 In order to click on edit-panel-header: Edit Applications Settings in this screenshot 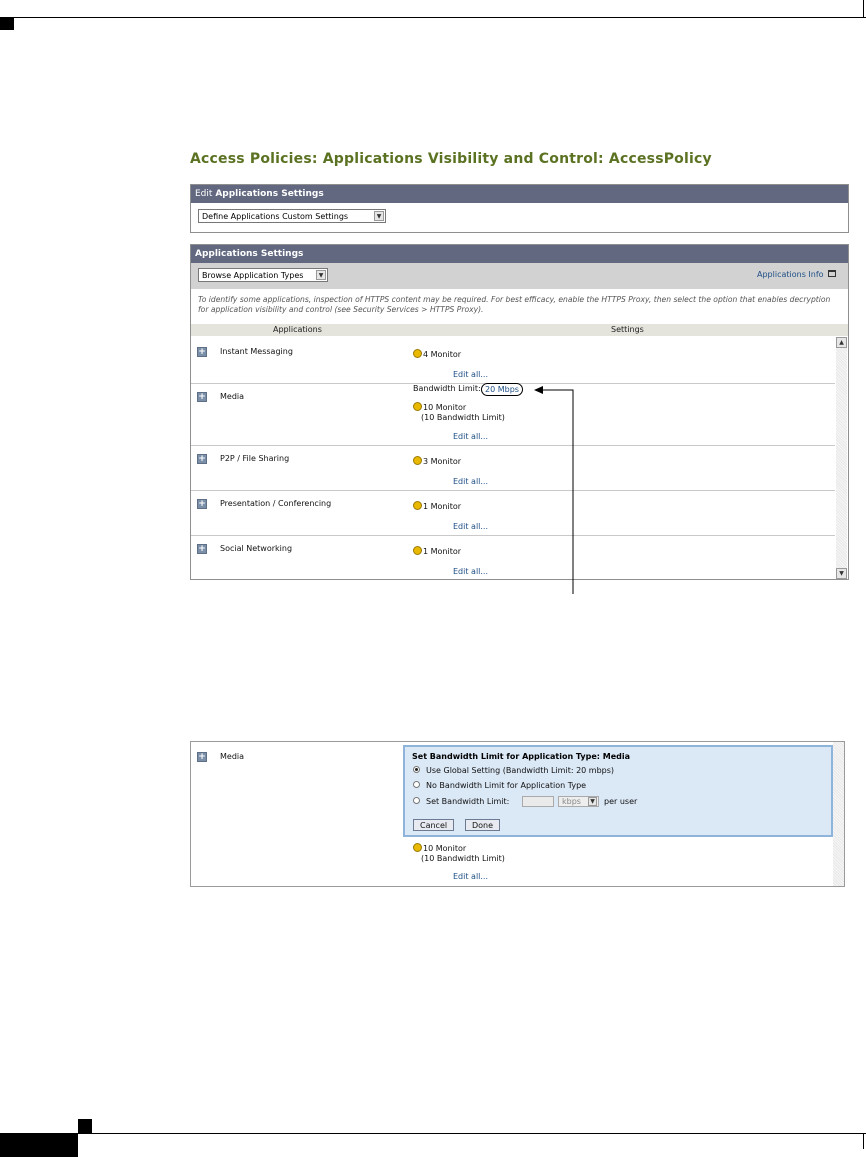, I will do `click(519, 194)`.